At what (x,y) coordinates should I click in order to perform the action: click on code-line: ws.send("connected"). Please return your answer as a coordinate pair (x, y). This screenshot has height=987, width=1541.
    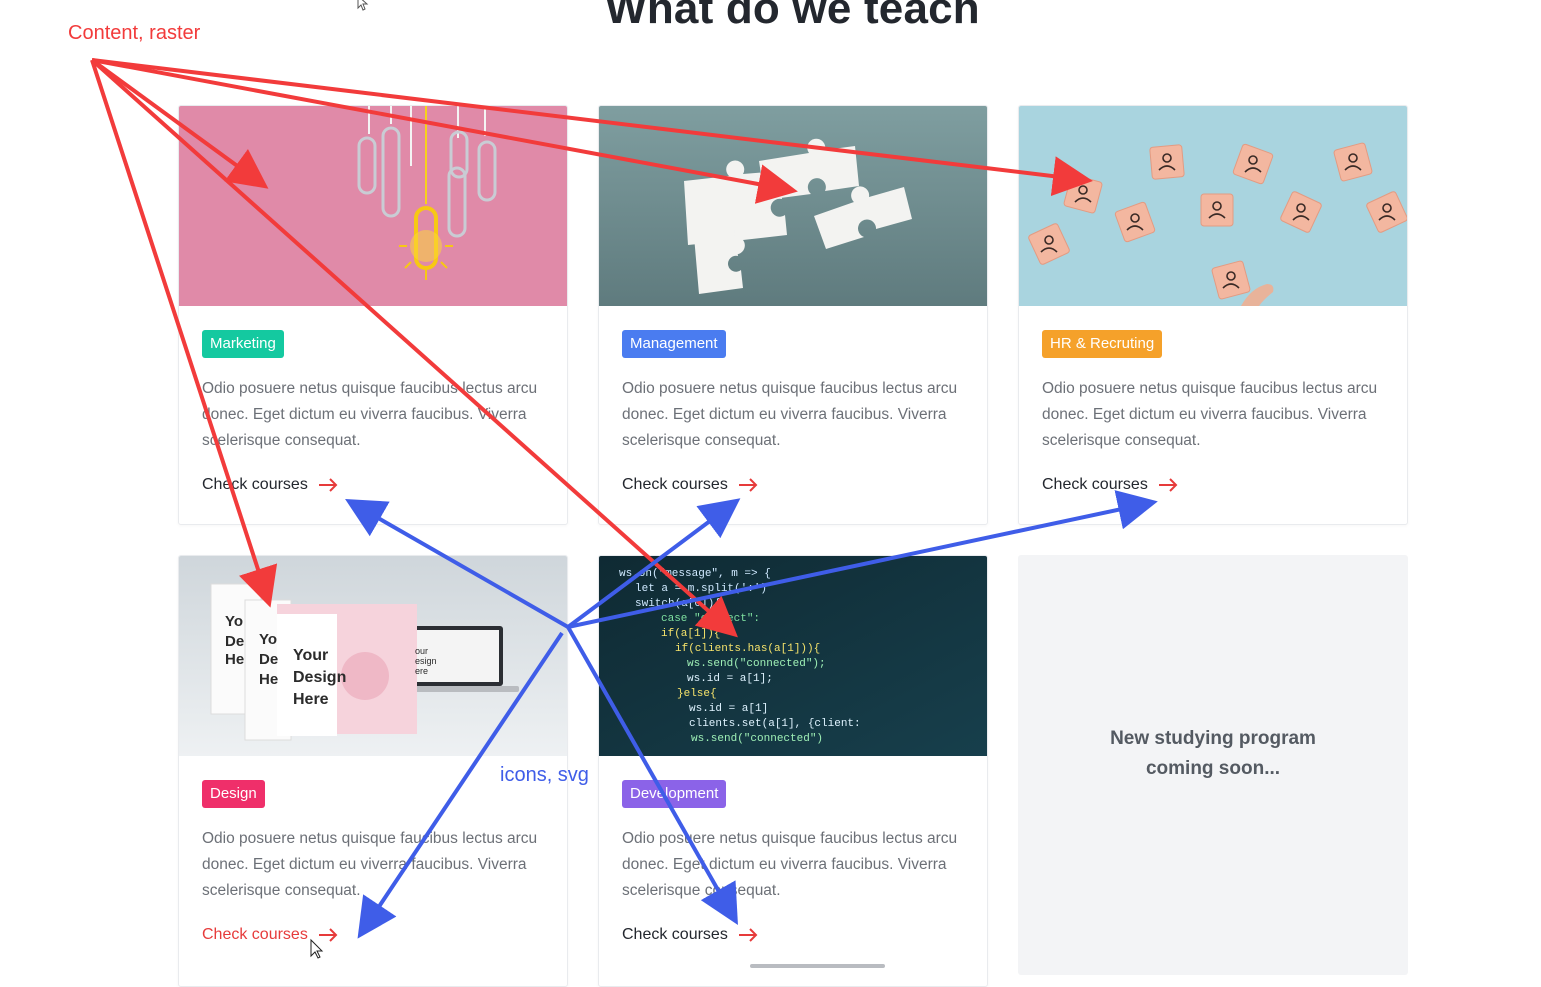
    Looking at the image, I should click on (757, 739).